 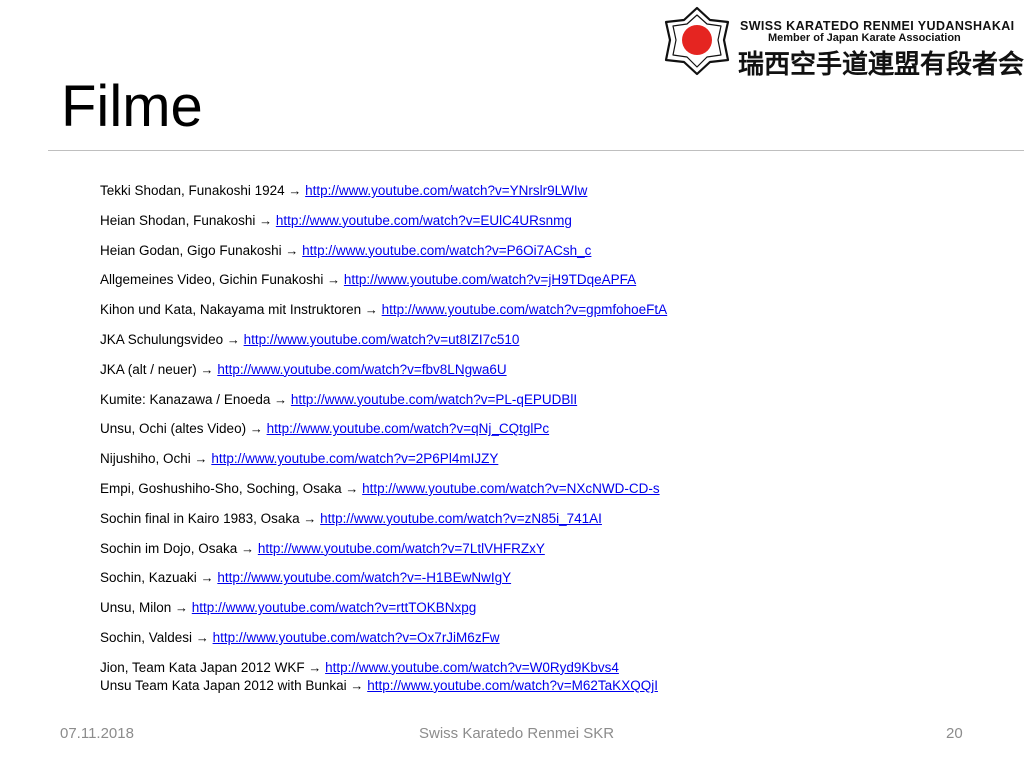 What do you see at coordinates (187, 399) in the screenshot?
I see `video-title: Kumite: Kanazawa / Enoeda` at bounding box center [187, 399].